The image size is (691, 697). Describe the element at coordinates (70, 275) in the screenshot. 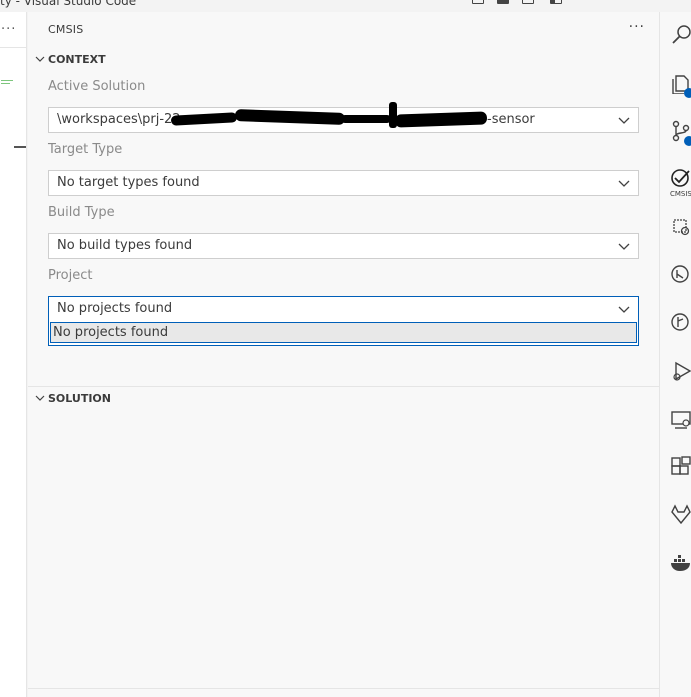

I see `project-label: Project` at that location.